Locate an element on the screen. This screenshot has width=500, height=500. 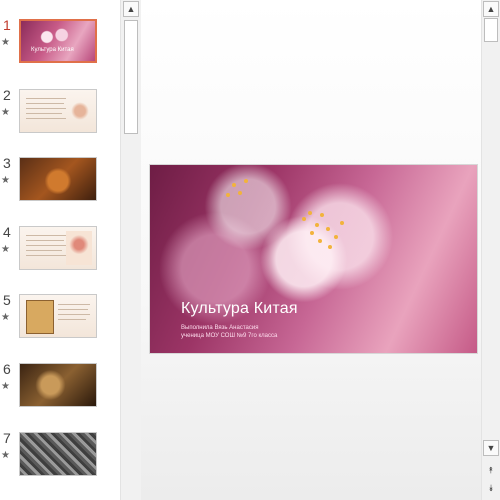
main-scroll-up-button: ▲ is located at coordinates (491, 9).